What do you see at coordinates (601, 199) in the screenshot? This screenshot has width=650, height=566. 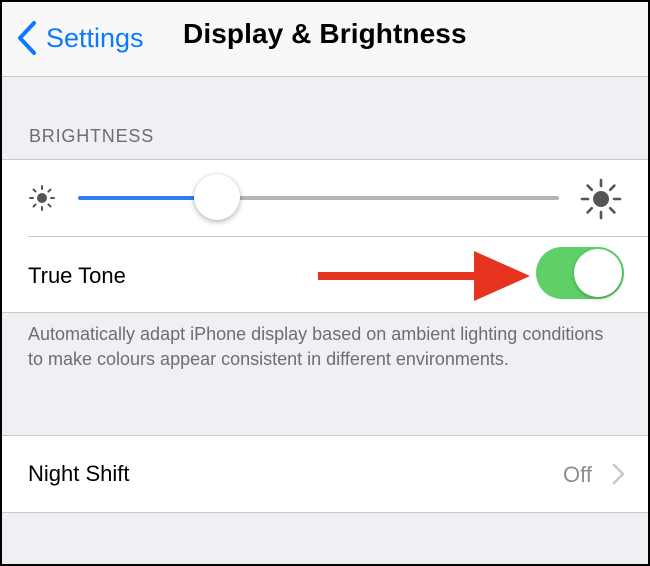 I see `sun-large-icon` at bounding box center [601, 199].